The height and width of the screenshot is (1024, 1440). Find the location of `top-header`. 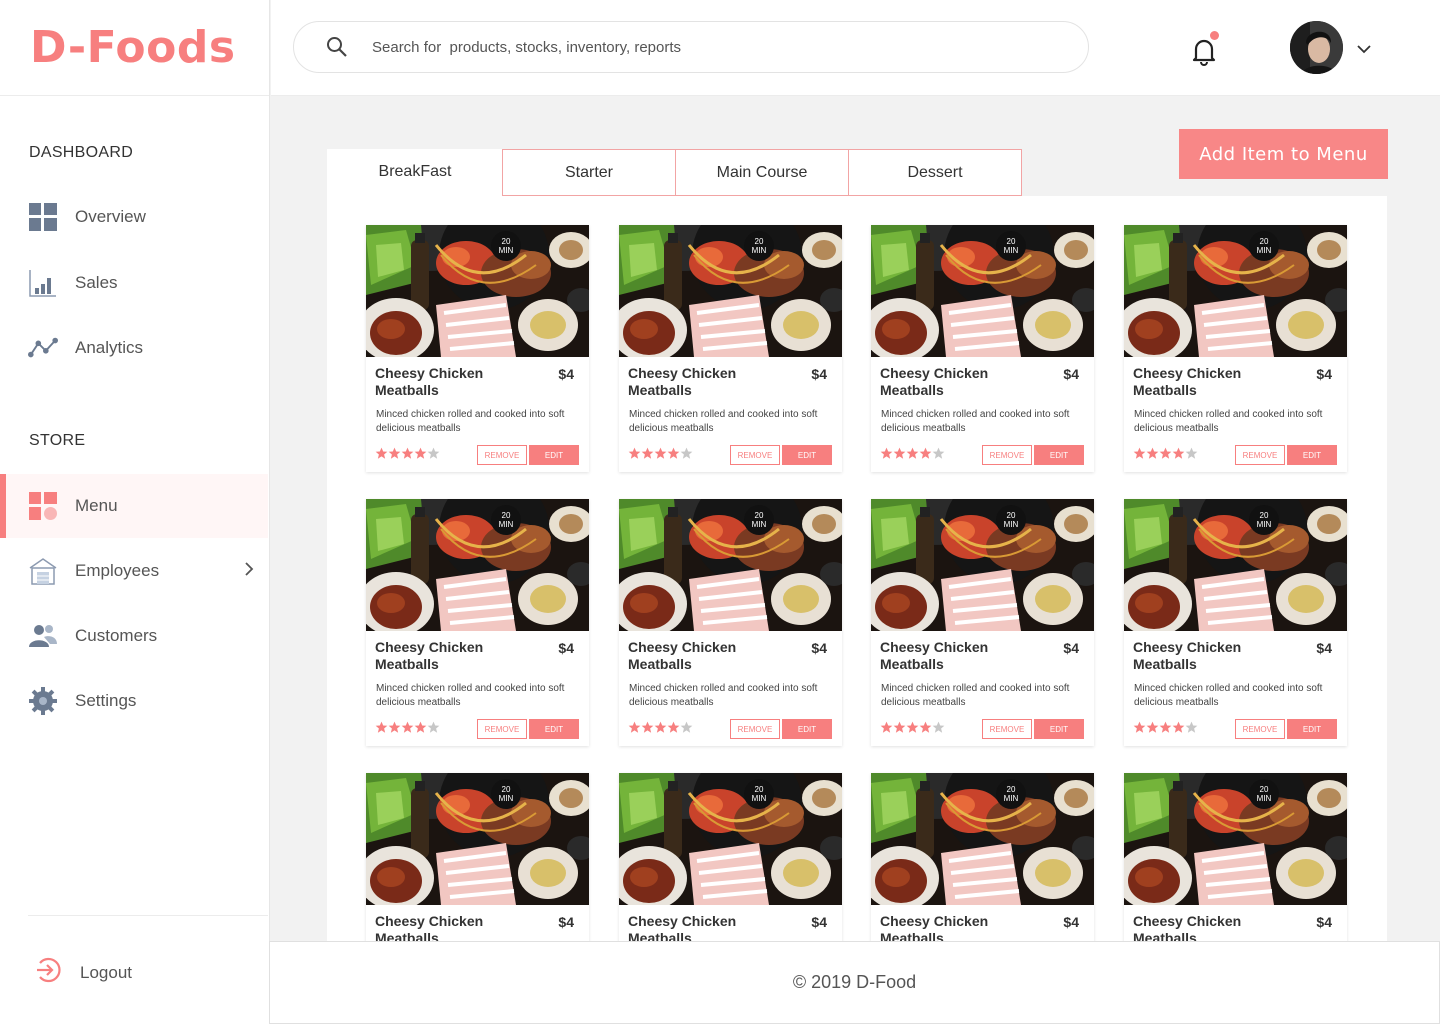

top-header is located at coordinates (855, 48).